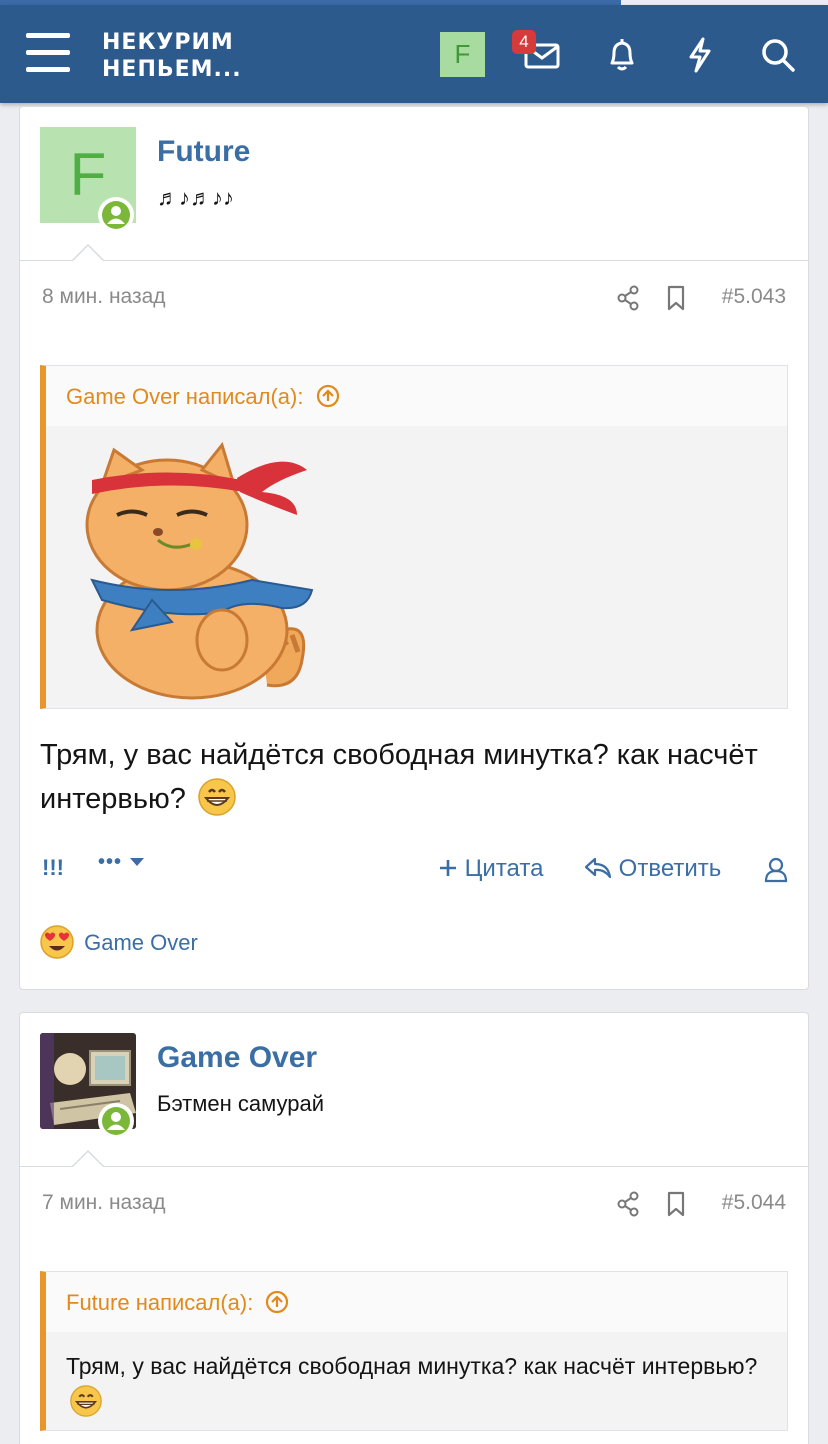 This screenshot has height=1444, width=828. What do you see at coordinates (104, 1203) in the screenshot?
I see `post-time: 7 мин. назад` at bounding box center [104, 1203].